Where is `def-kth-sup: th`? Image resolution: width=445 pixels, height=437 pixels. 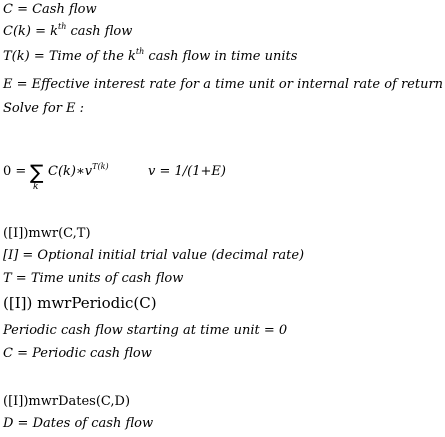
def-kth-sup: th is located at coordinates (62, 26).